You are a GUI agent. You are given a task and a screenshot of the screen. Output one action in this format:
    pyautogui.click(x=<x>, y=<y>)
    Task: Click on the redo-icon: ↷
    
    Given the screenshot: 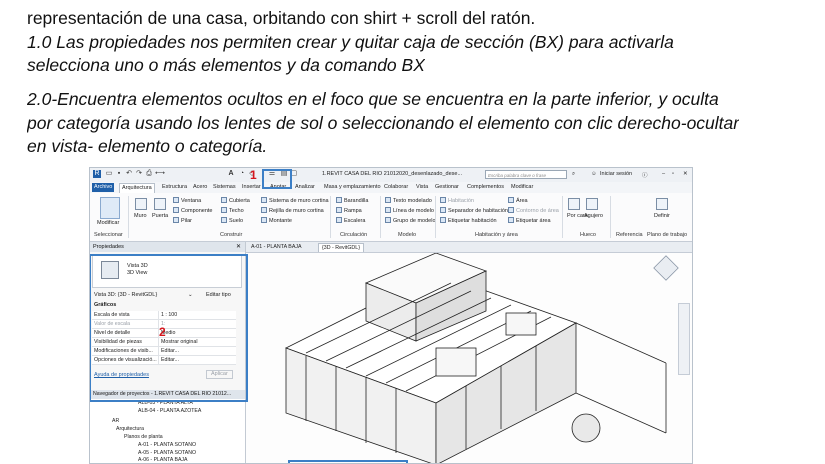 What is the action you would take?
    pyautogui.click(x=139, y=174)
    